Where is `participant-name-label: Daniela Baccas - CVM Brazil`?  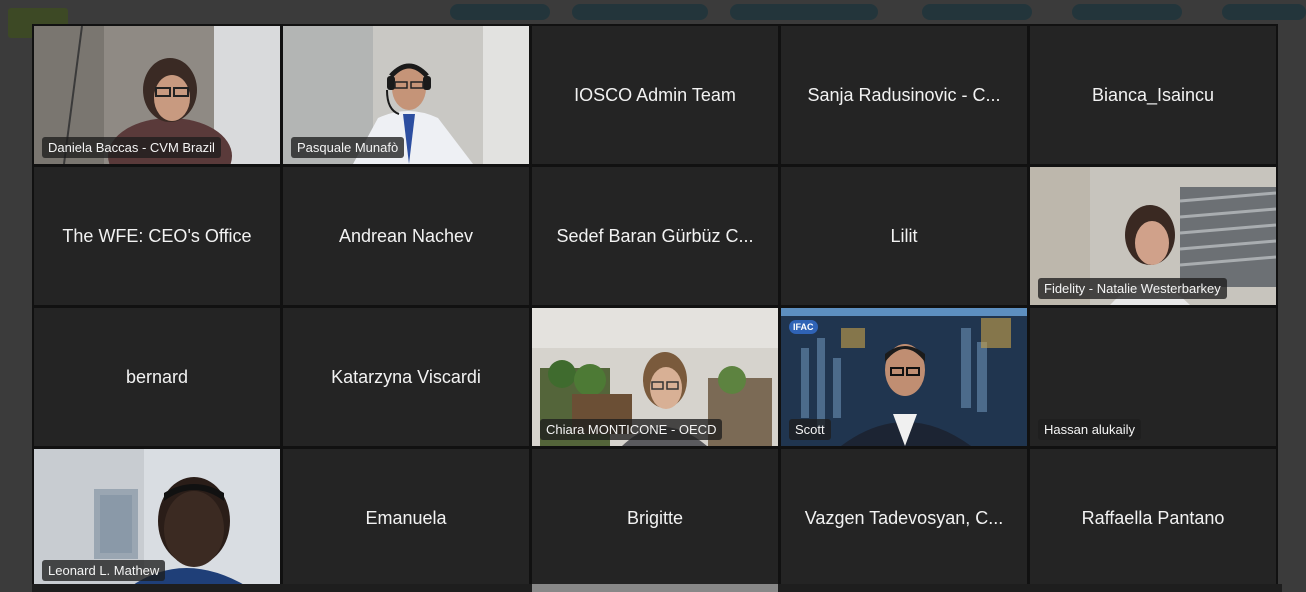
participant-name-label: Daniela Baccas - CVM Brazil is located at coordinates (131, 147).